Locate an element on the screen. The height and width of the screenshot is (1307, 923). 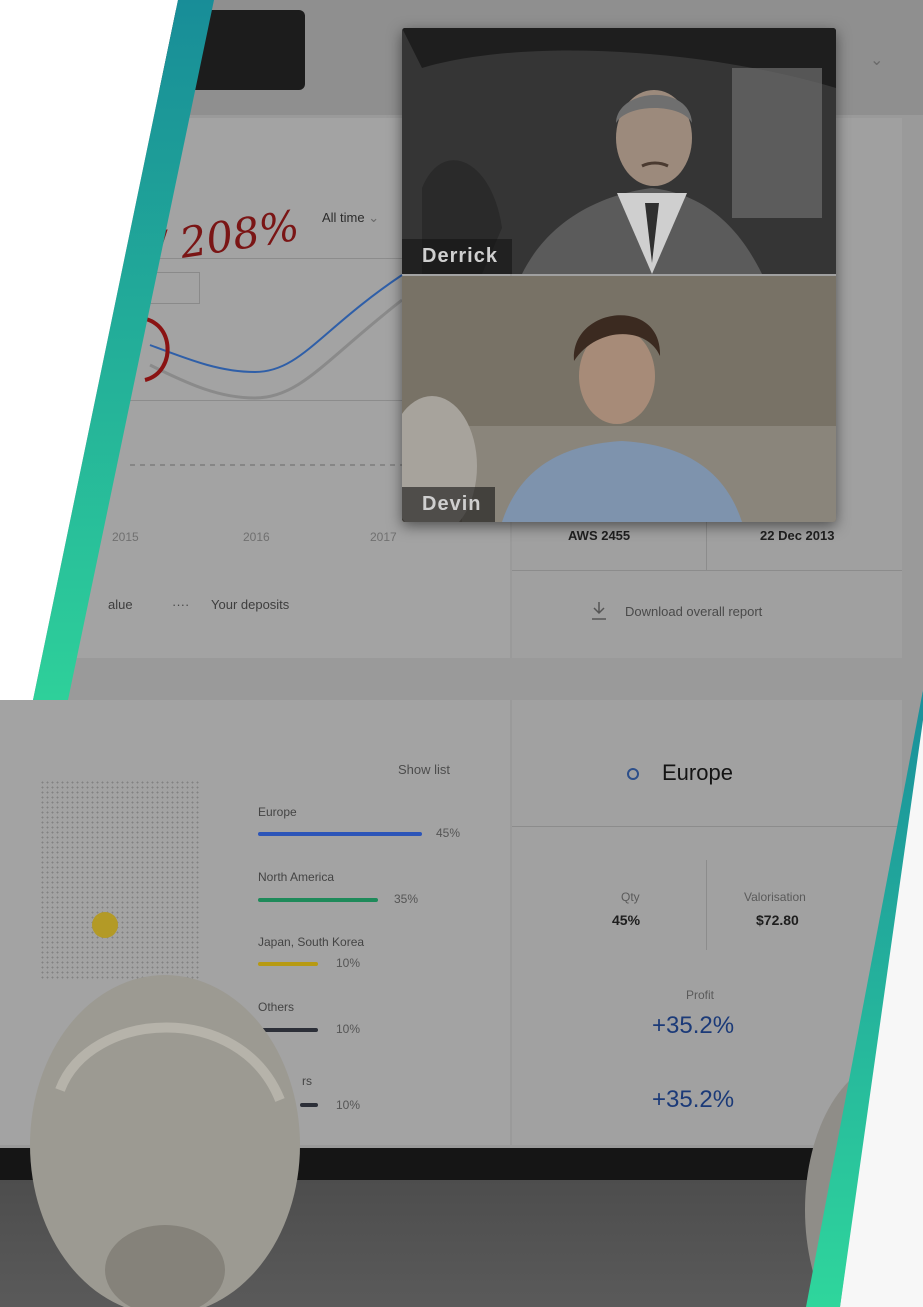
region-label: North America is located at coordinates (296, 877).